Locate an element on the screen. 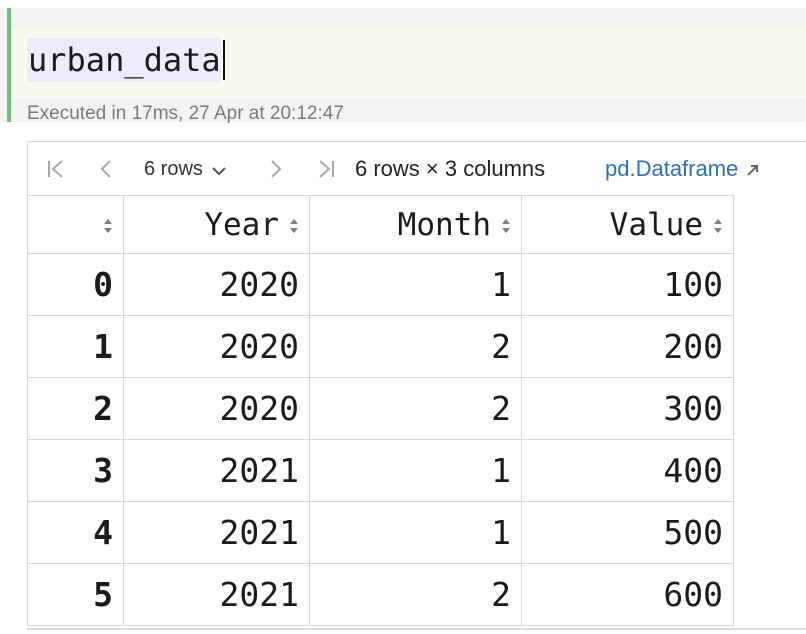  next-page-icon is located at coordinates (276, 169).